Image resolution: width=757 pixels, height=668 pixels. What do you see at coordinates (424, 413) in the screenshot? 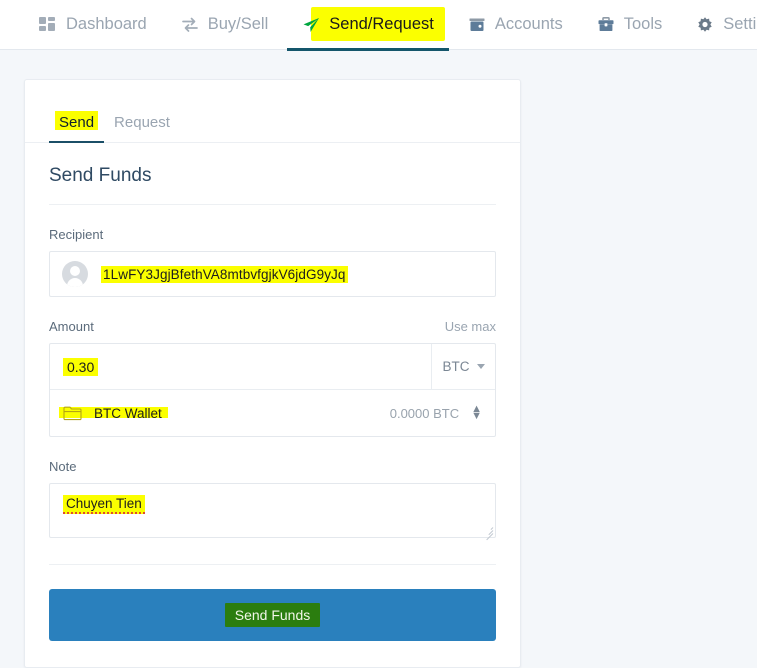
I see `wallet-balance: 0.0000 BTC` at bounding box center [424, 413].